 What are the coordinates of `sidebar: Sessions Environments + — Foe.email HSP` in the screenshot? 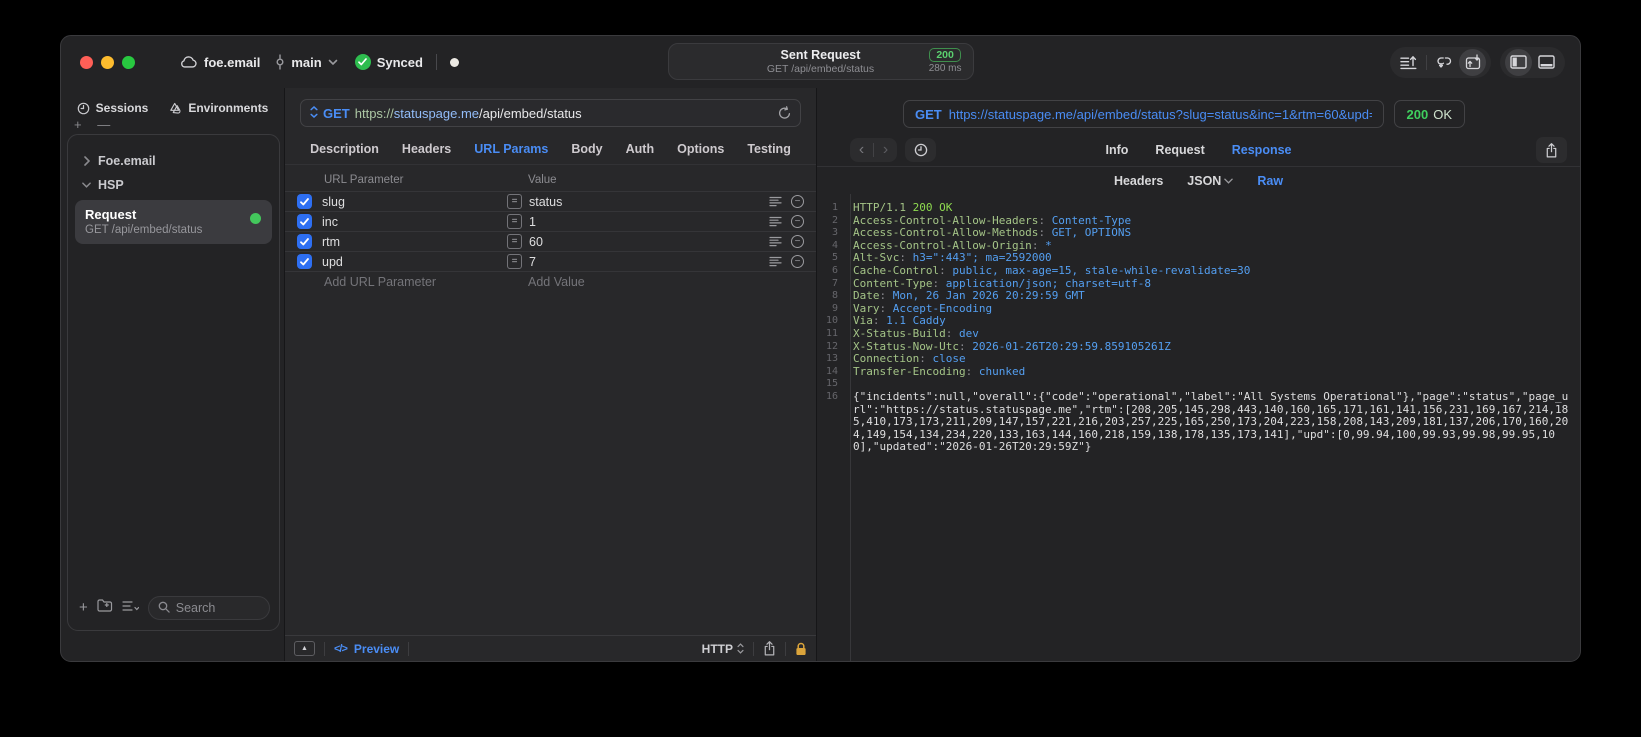 It's located at (172, 374).